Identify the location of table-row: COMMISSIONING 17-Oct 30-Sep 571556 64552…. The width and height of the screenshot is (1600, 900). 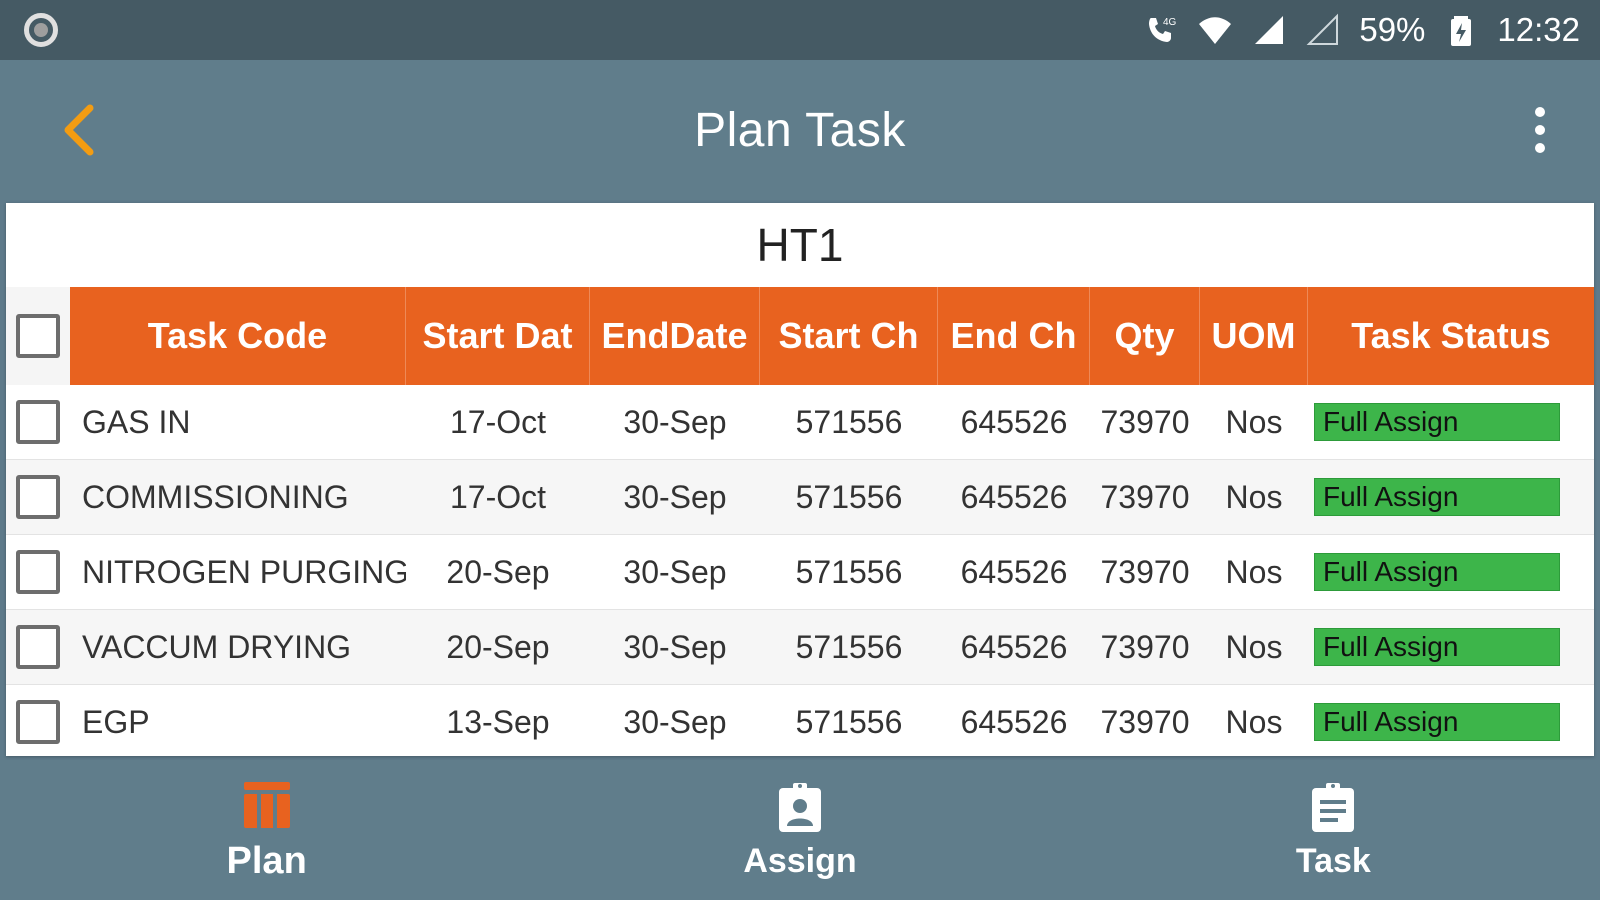
(800, 497).